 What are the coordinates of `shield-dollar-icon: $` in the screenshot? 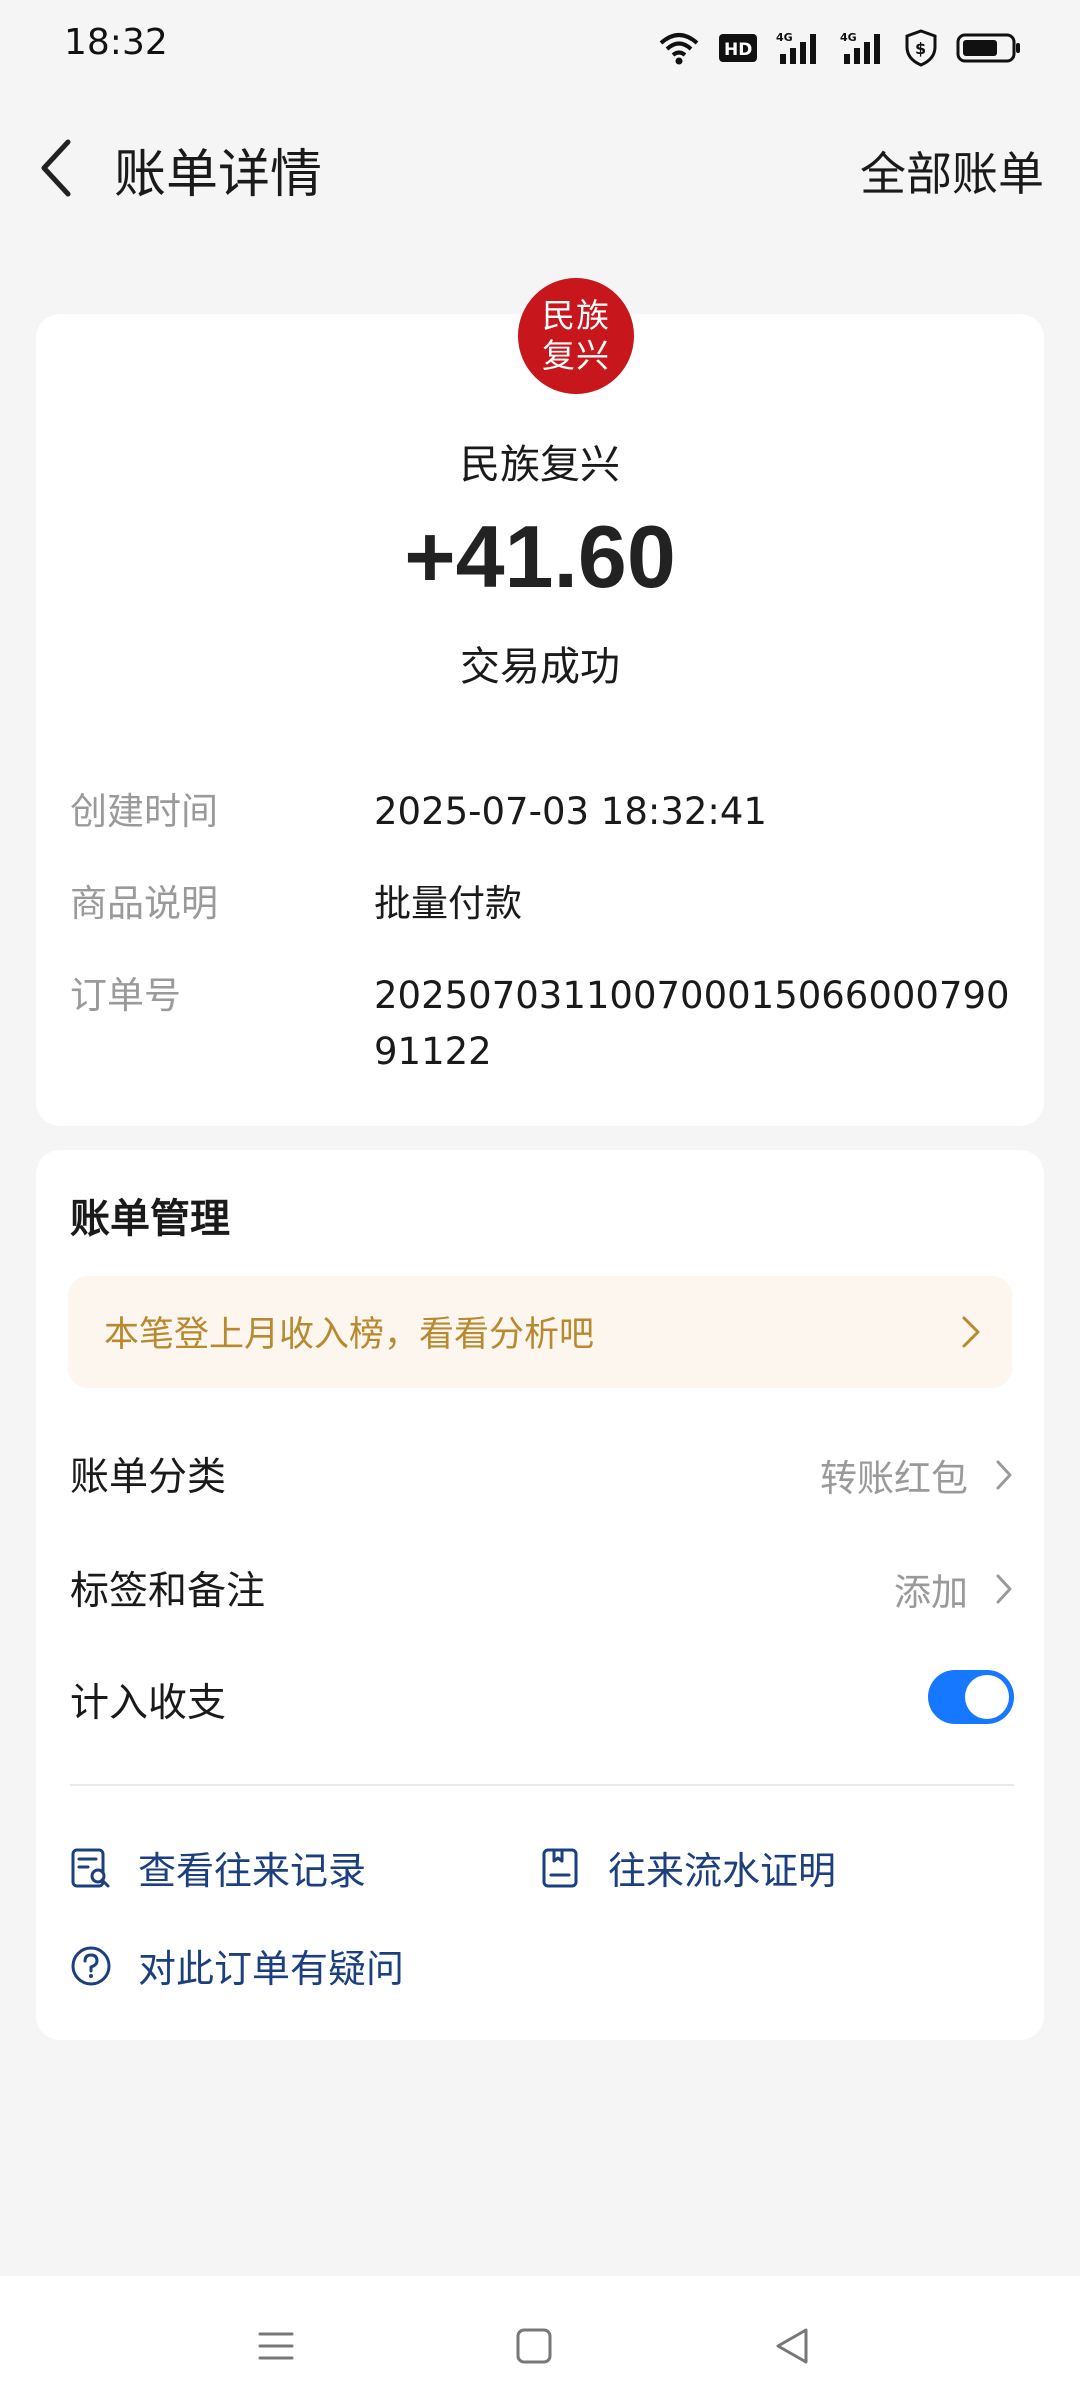 It's located at (921, 48).